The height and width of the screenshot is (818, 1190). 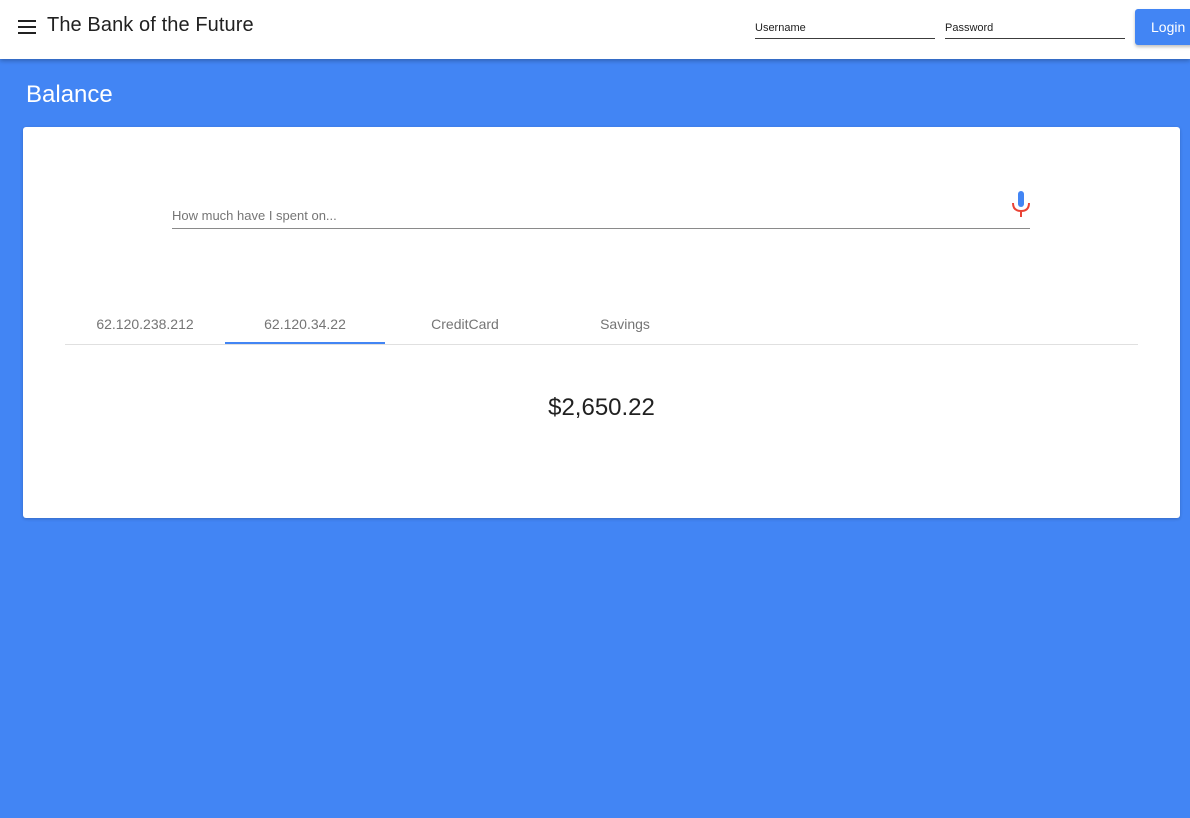 I want to click on page-title: Balance, so click(x=69, y=94).